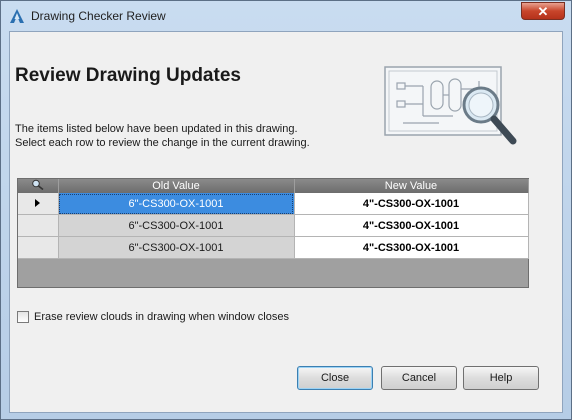 The height and width of the screenshot is (420, 572). What do you see at coordinates (23, 317) in the screenshot?
I see `erase-clouds-checkbox` at bounding box center [23, 317].